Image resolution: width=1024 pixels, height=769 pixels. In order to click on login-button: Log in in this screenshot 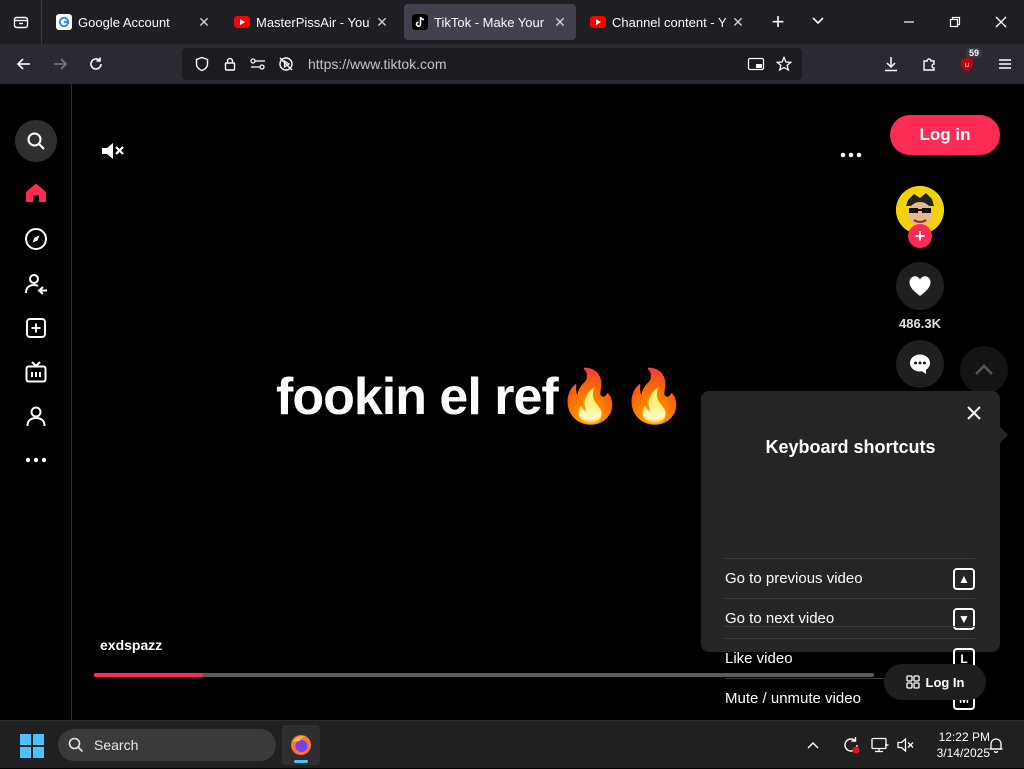, I will do `click(945, 135)`.